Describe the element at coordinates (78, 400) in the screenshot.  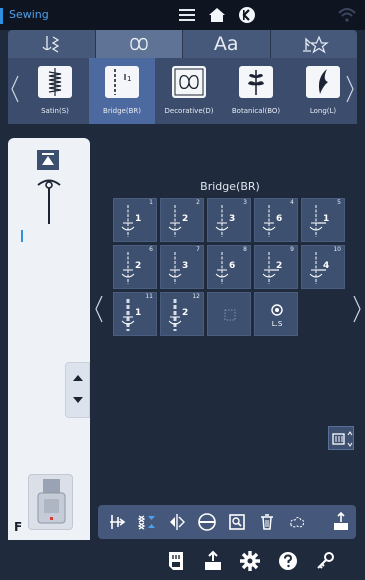
I see `scroll-down-icon` at that location.